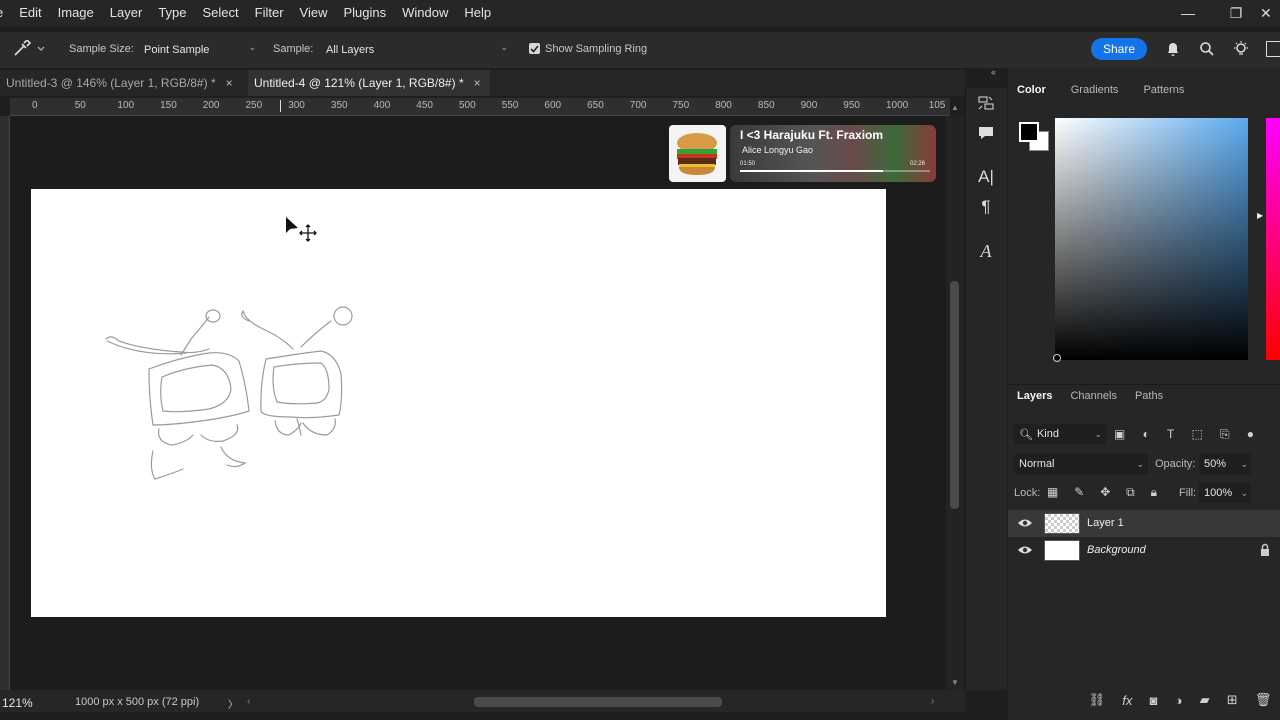 Image resolution: width=1280 pixels, height=720 pixels. Describe the element at coordinates (1232, 700) in the screenshot. I see `new-layer-icon: ⊞` at that location.